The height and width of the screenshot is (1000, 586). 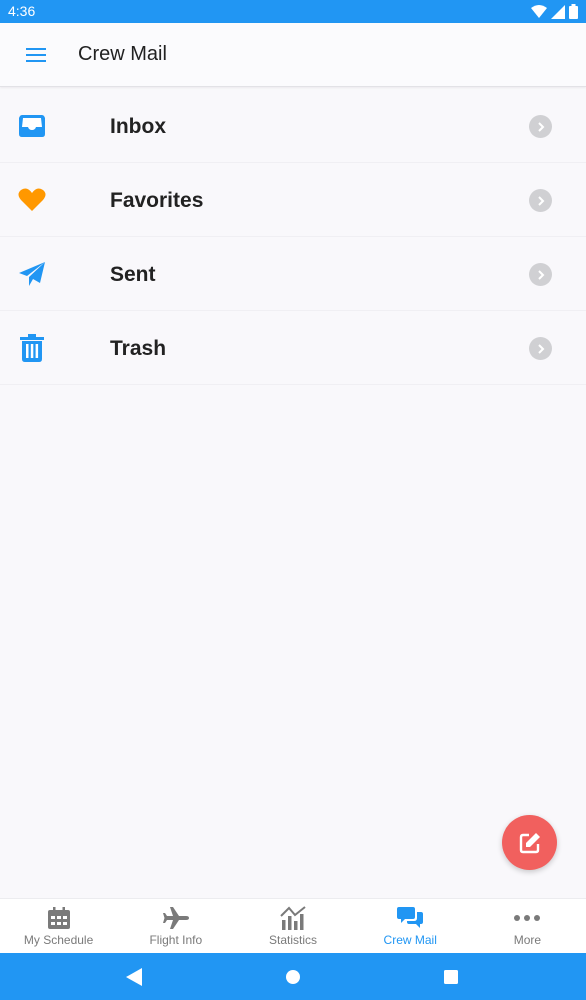 What do you see at coordinates (558, 11) in the screenshot?
I see `signal-icon` at bounding box center [558, 11].